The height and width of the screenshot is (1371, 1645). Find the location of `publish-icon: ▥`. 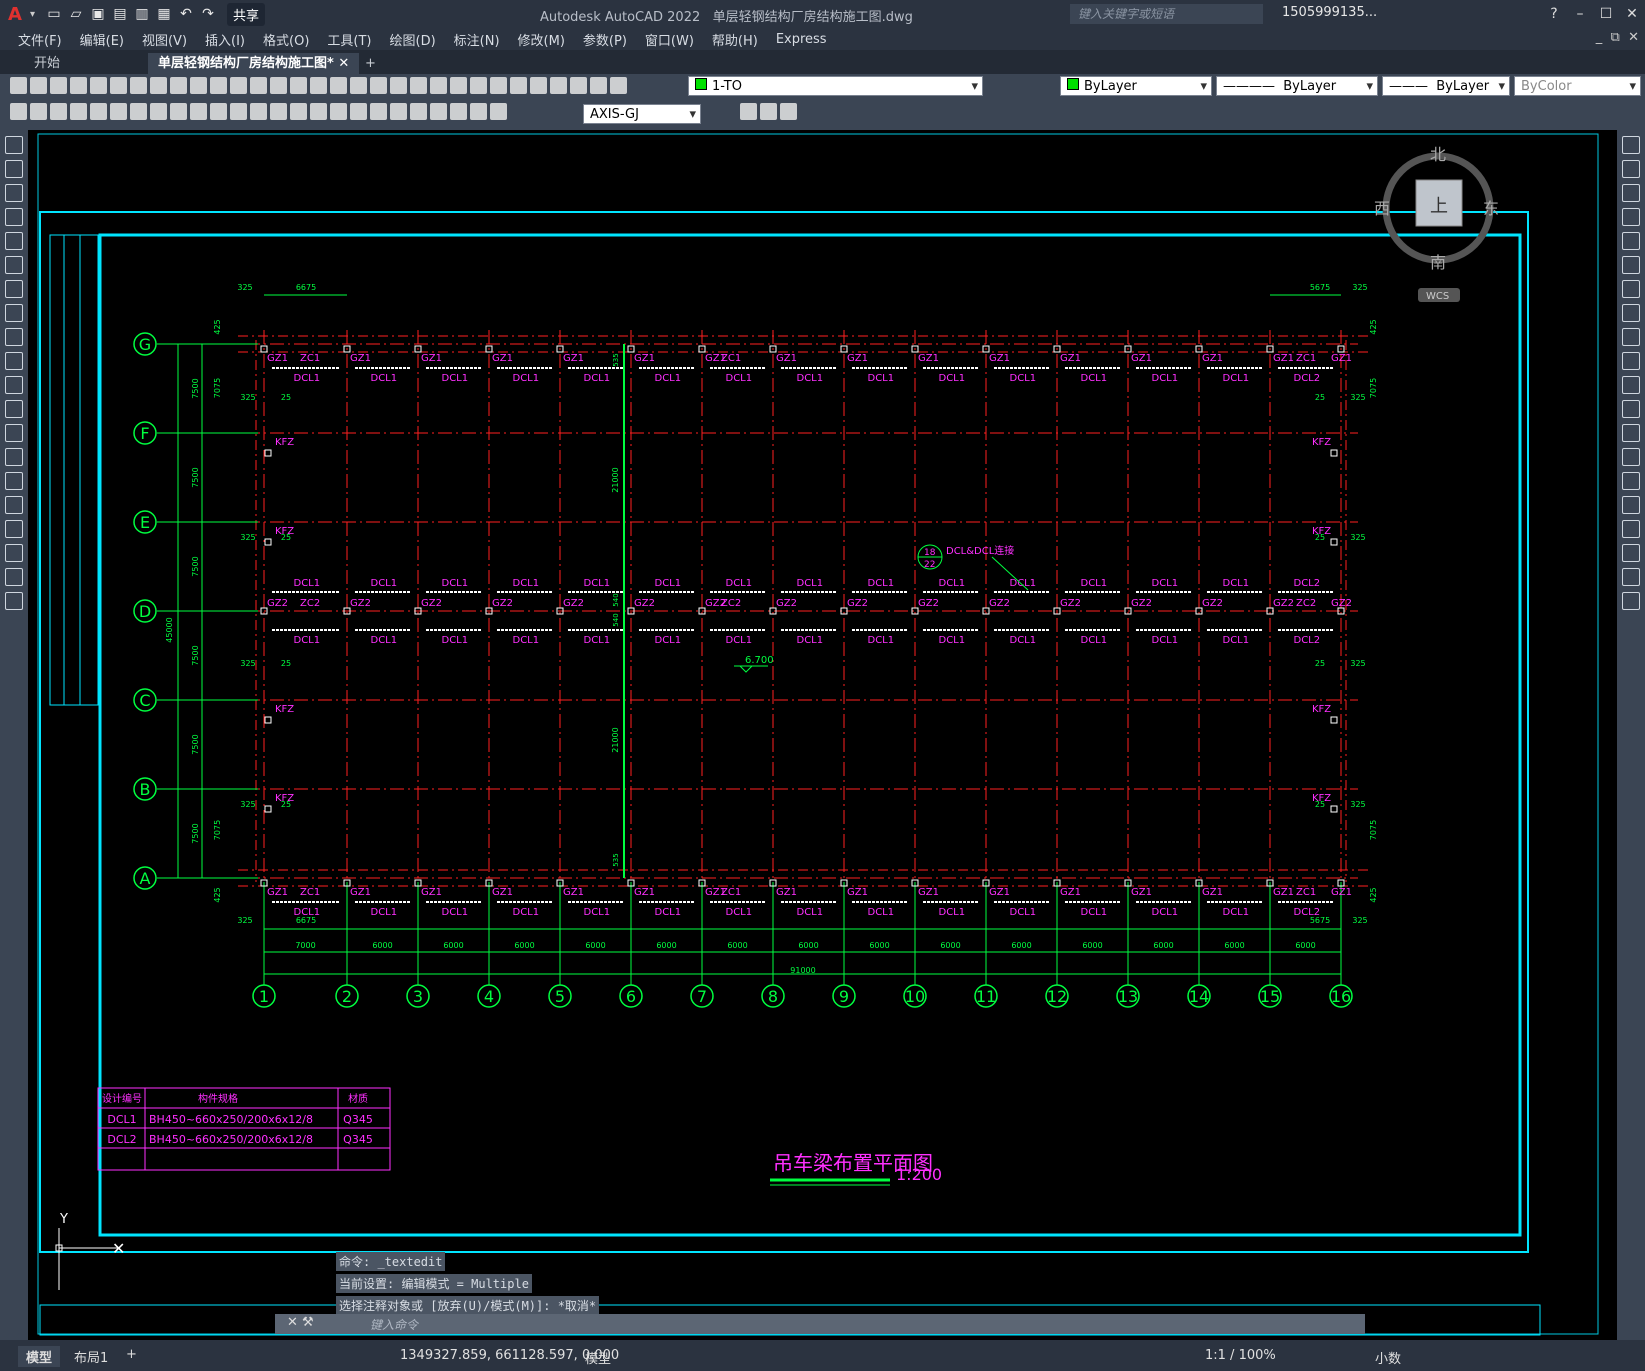

publish-icon: ▥ is located at coordinates (142, 14).